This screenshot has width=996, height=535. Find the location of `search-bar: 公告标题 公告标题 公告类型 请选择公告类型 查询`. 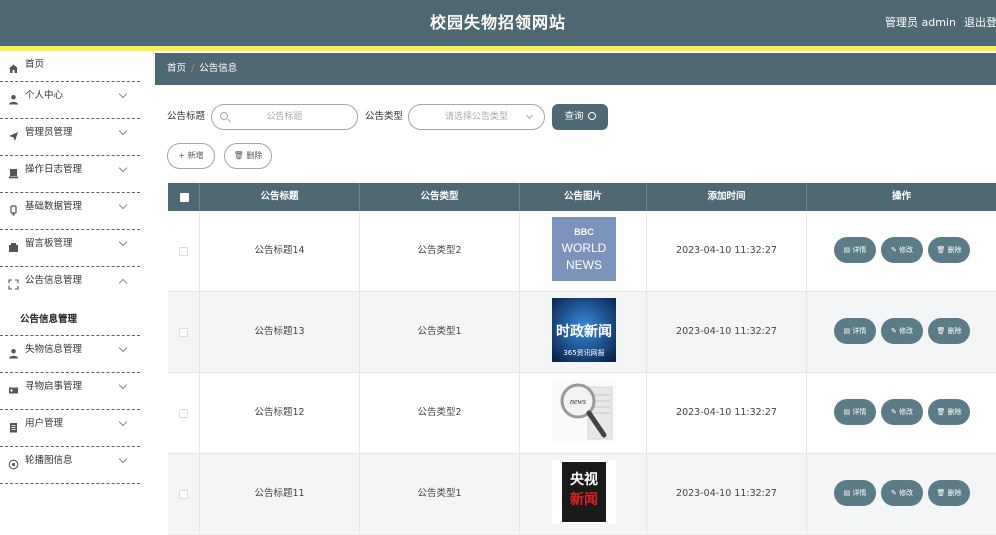

search-bar: 公告标题 公告标题 公告类型 请选择公告类型 查询 is located at coordinates (577, 117).